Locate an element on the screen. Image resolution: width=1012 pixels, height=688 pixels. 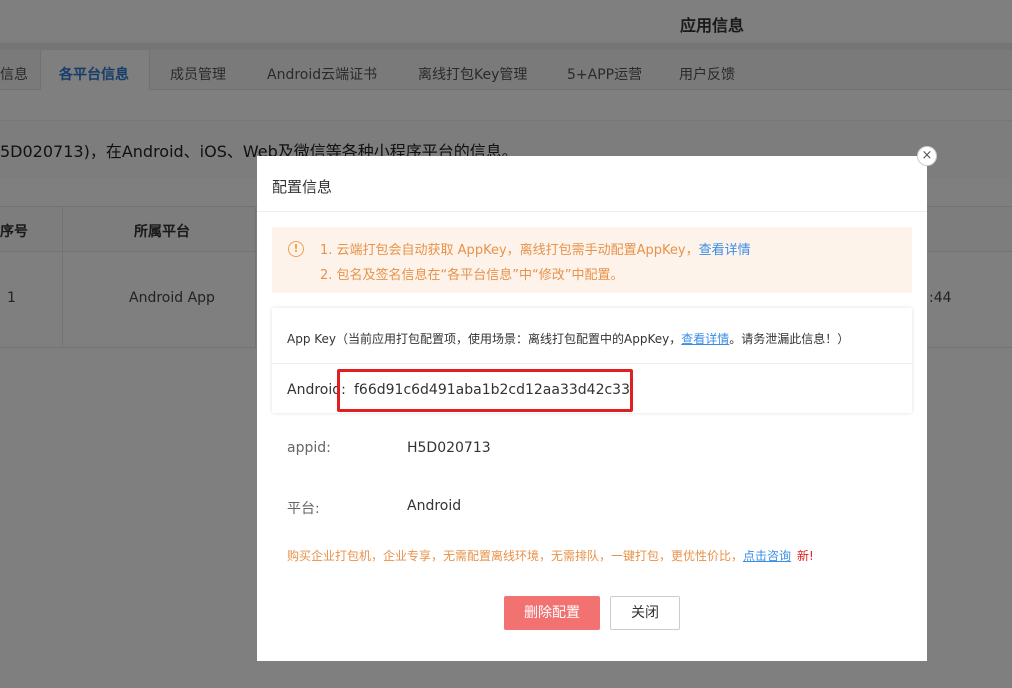
platform-value: Android is located at coordinates (434, 506).